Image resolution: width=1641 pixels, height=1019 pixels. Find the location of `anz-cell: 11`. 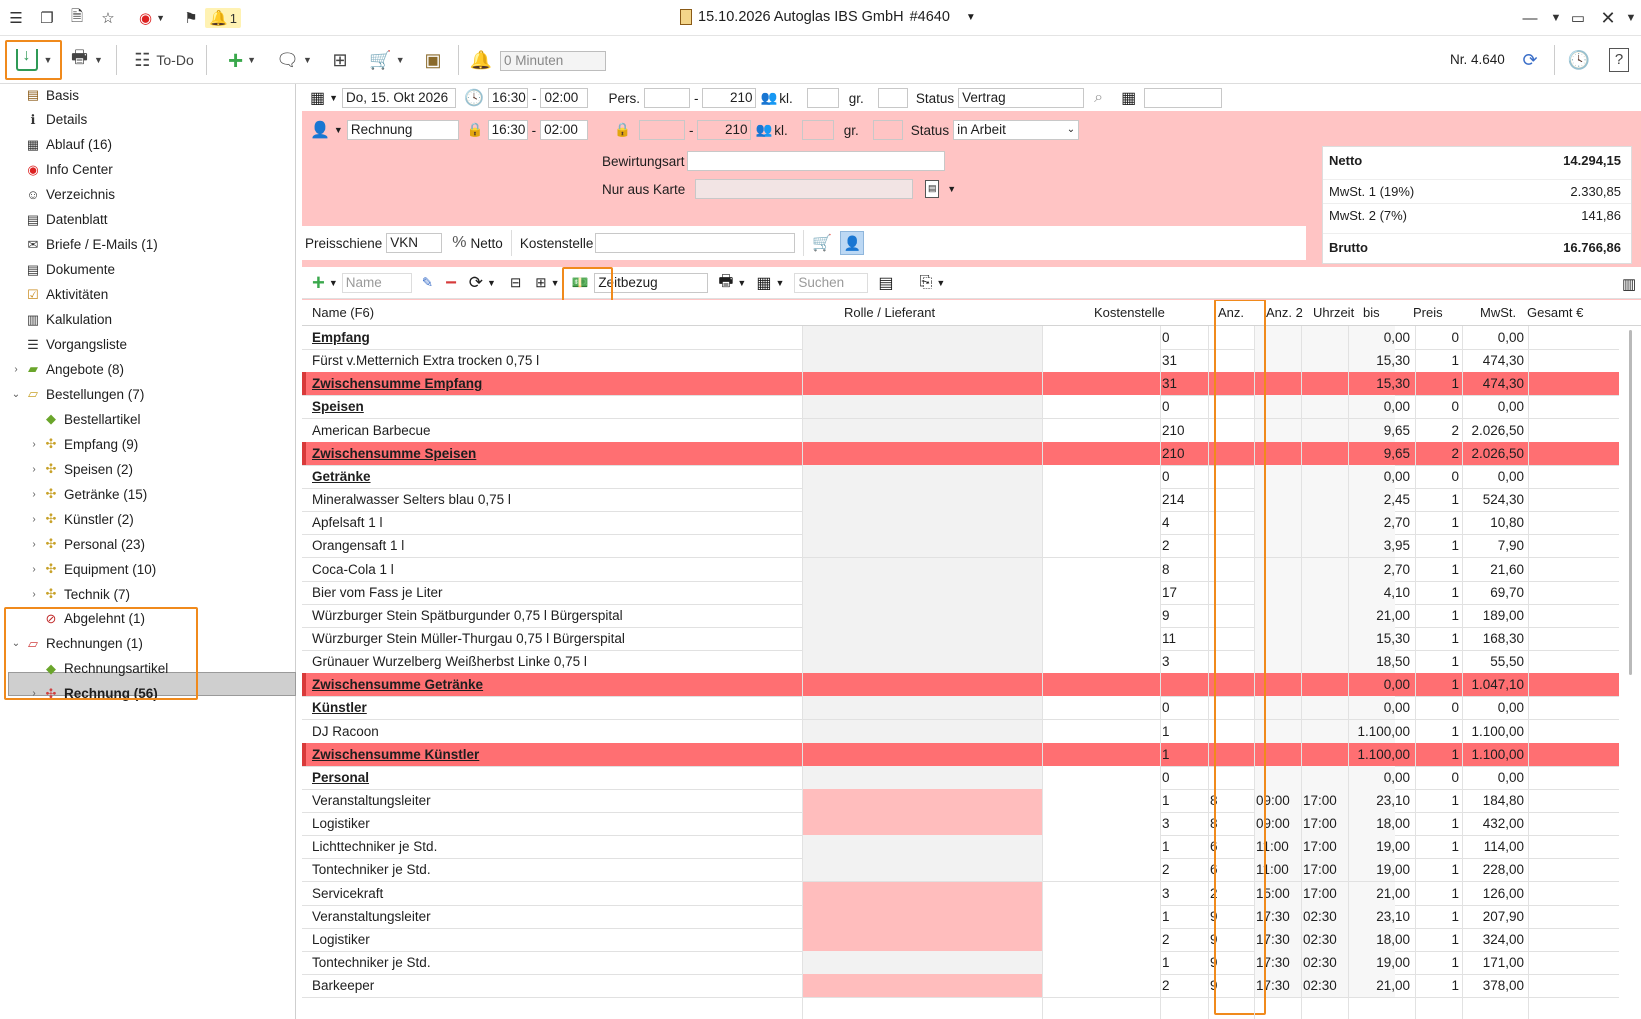

anz-cell: 11 is located at coordinates (1184, 638).